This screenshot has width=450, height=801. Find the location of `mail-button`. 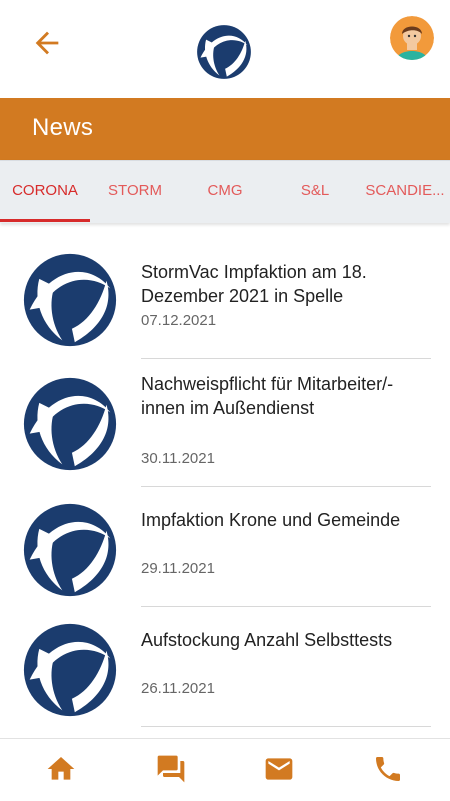

mail-button is located at coordinates (279, 769).